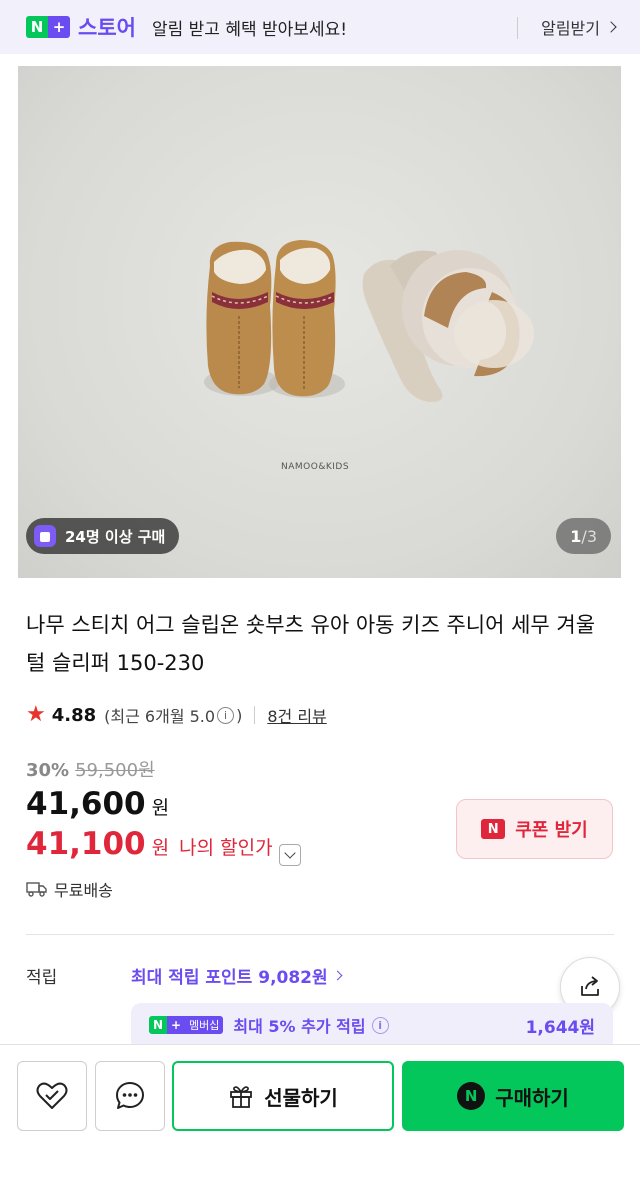 The width and height of the screenshot is (640, 1200). Describe the element at coordinates (83, 890) in the screenshot. I see `delivery-label: 무료배송` at that location.